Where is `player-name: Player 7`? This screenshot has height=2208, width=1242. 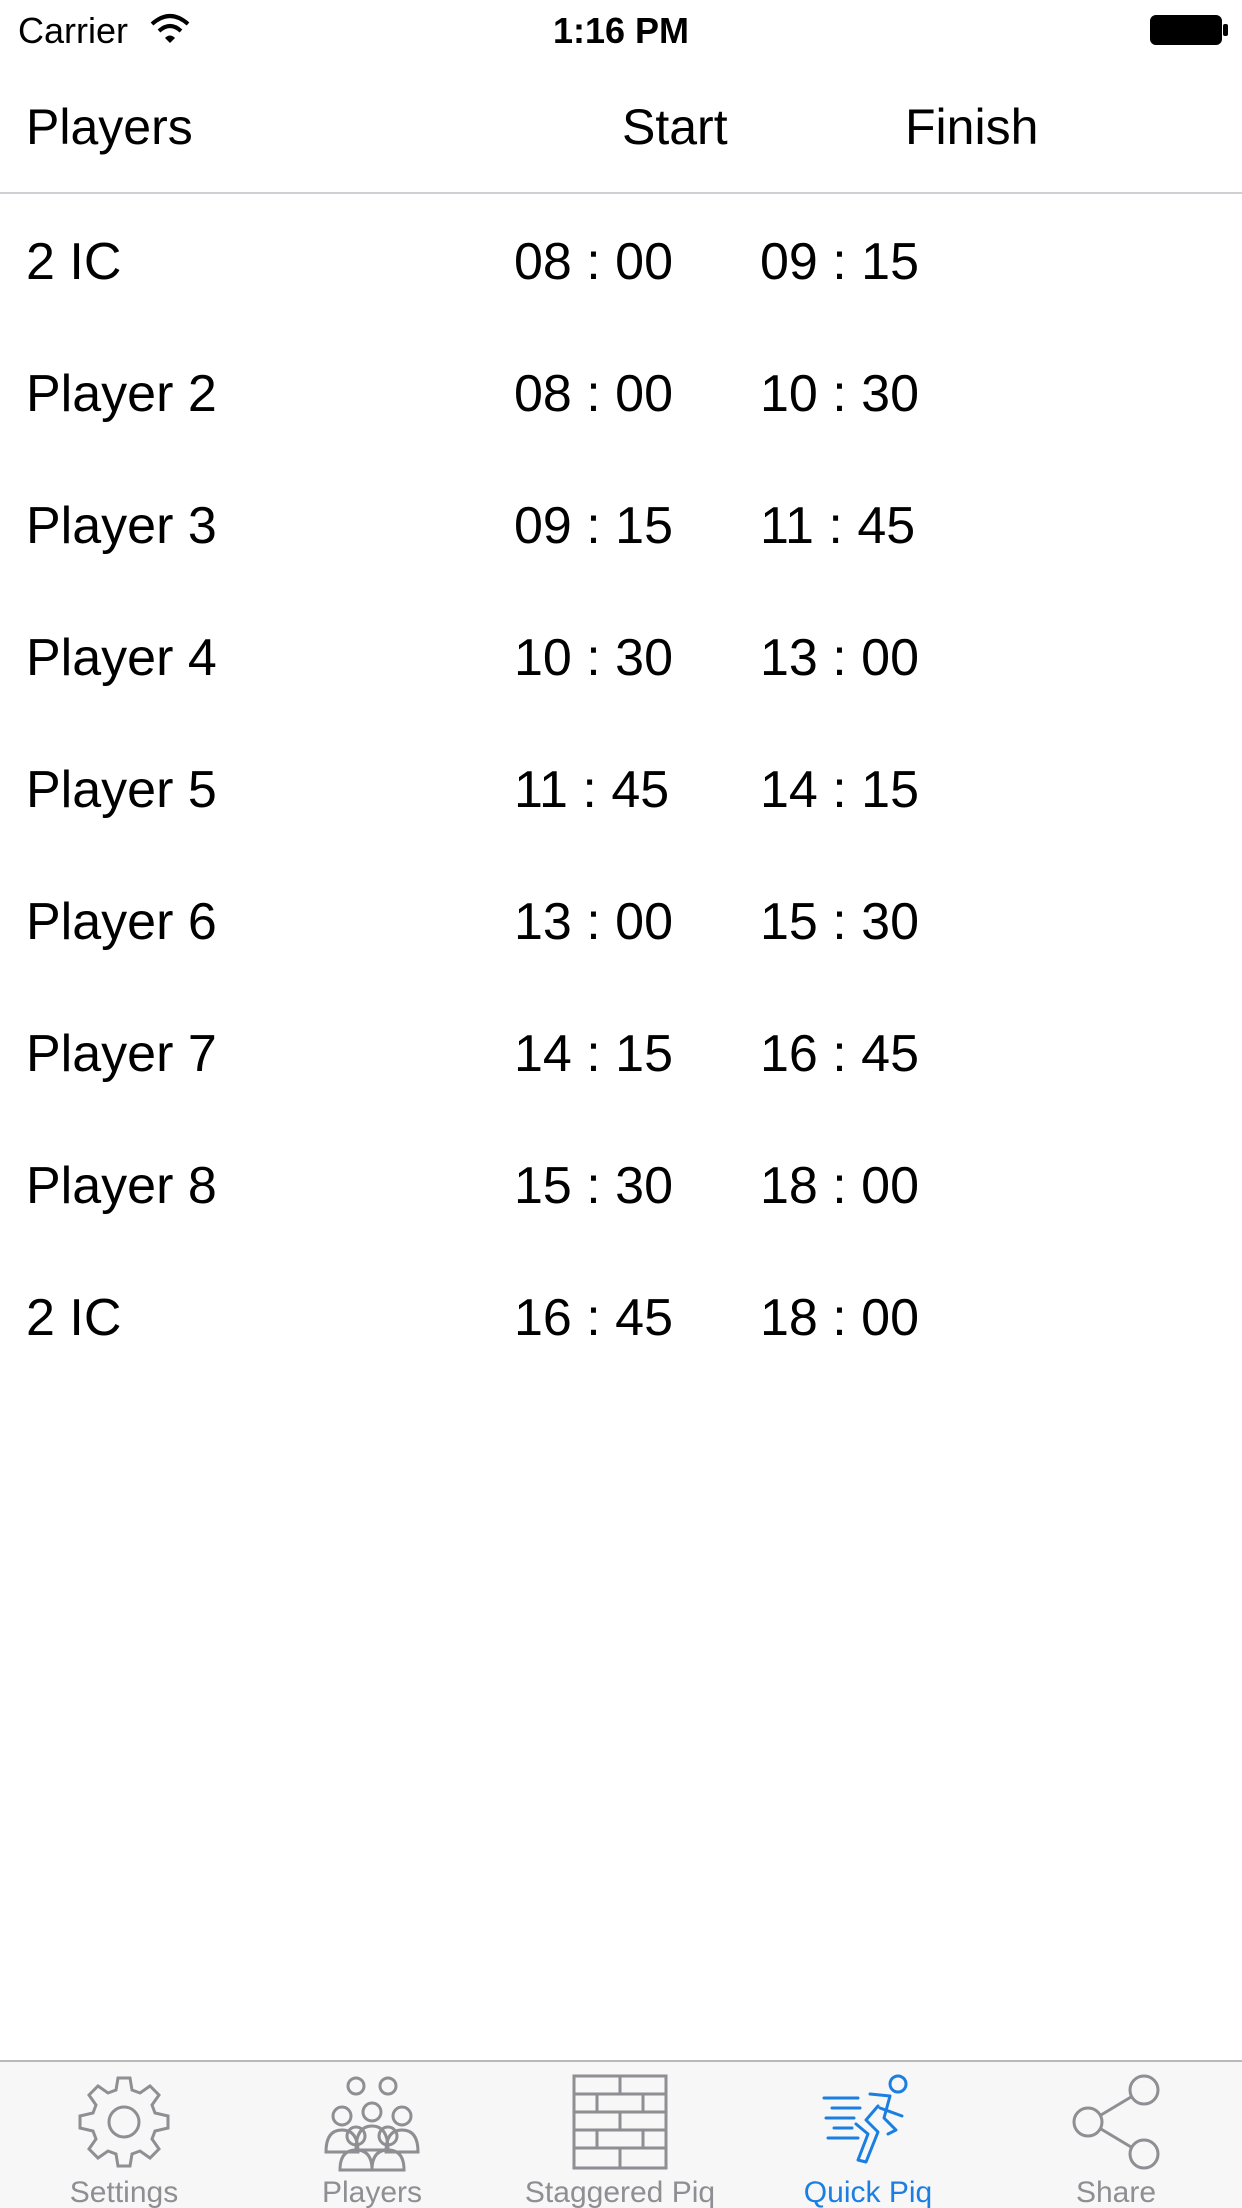
player-name: Player 7 is located at coordinates (121, 1054).